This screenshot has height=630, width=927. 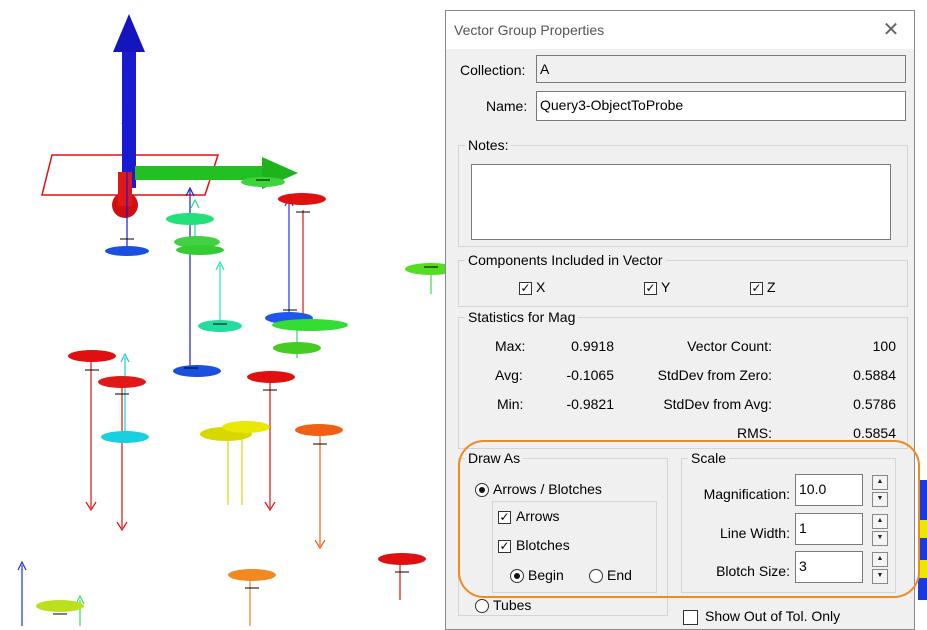 What do you see at coordinates (753, 571) in the screenshot?
I see `blotch-size-label: Blotch Size:` at bounding box center [753, 571].